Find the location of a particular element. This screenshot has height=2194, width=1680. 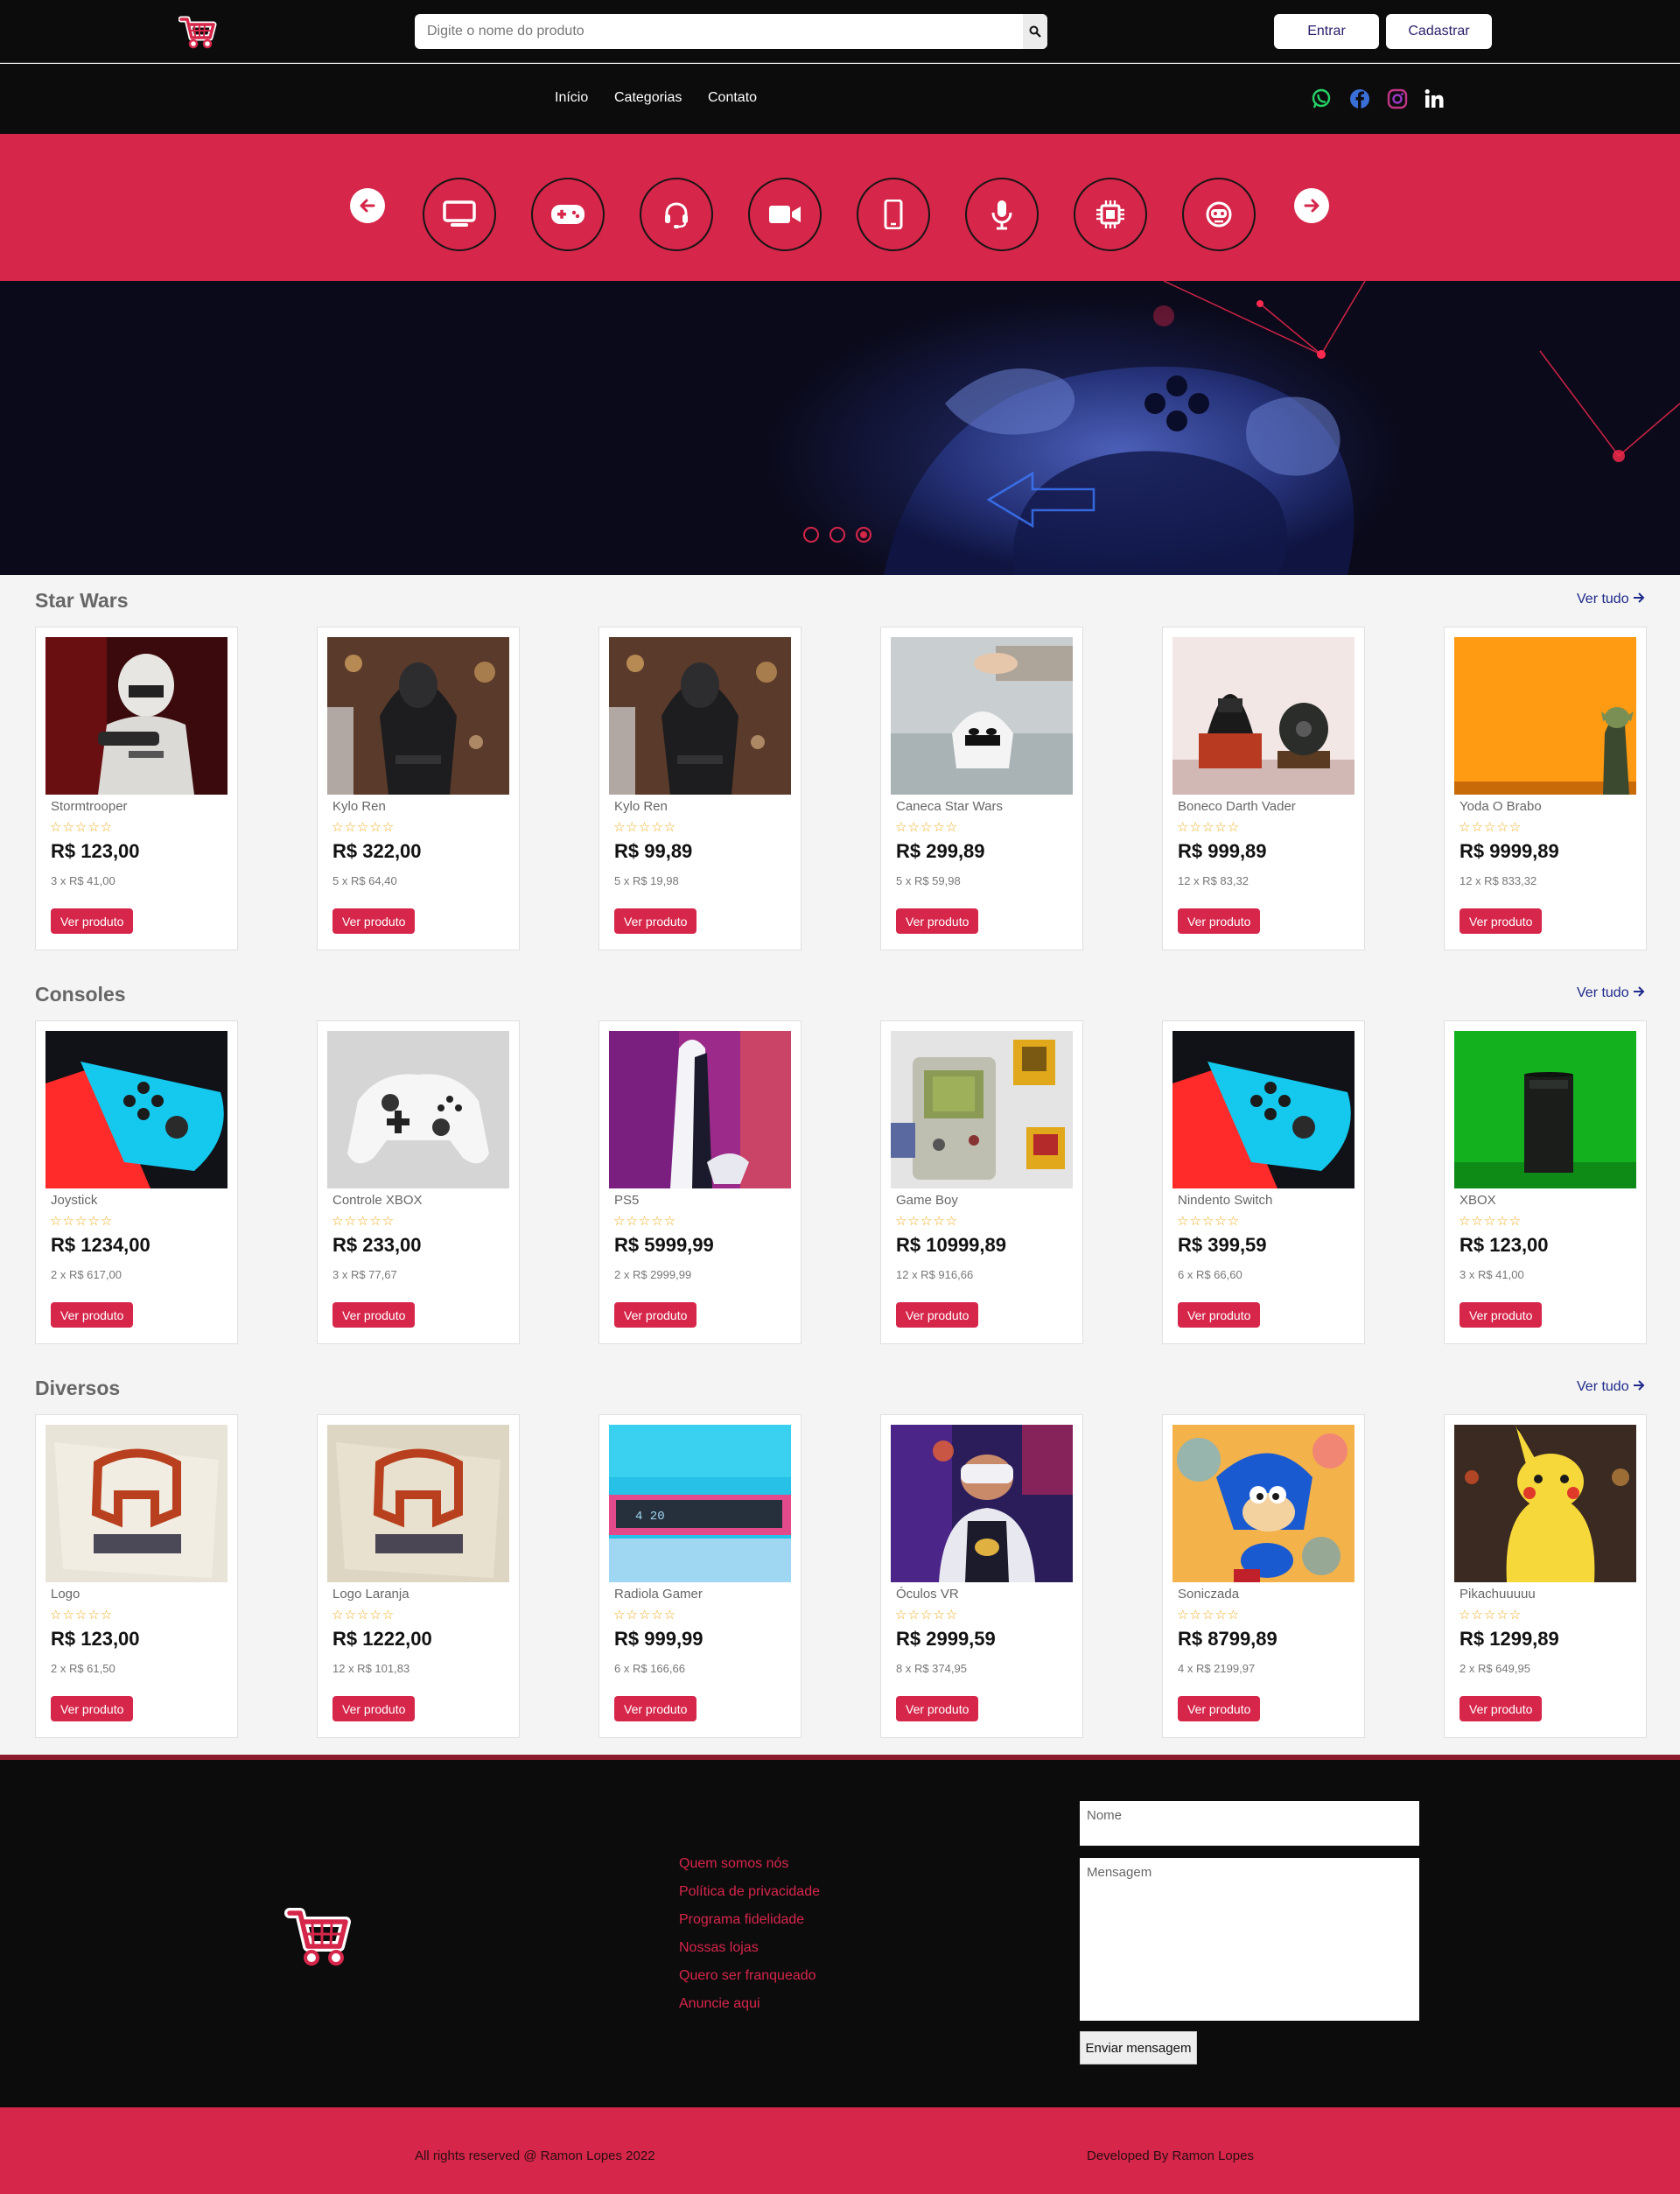

category-cameras is located at coordinates (785, 214).